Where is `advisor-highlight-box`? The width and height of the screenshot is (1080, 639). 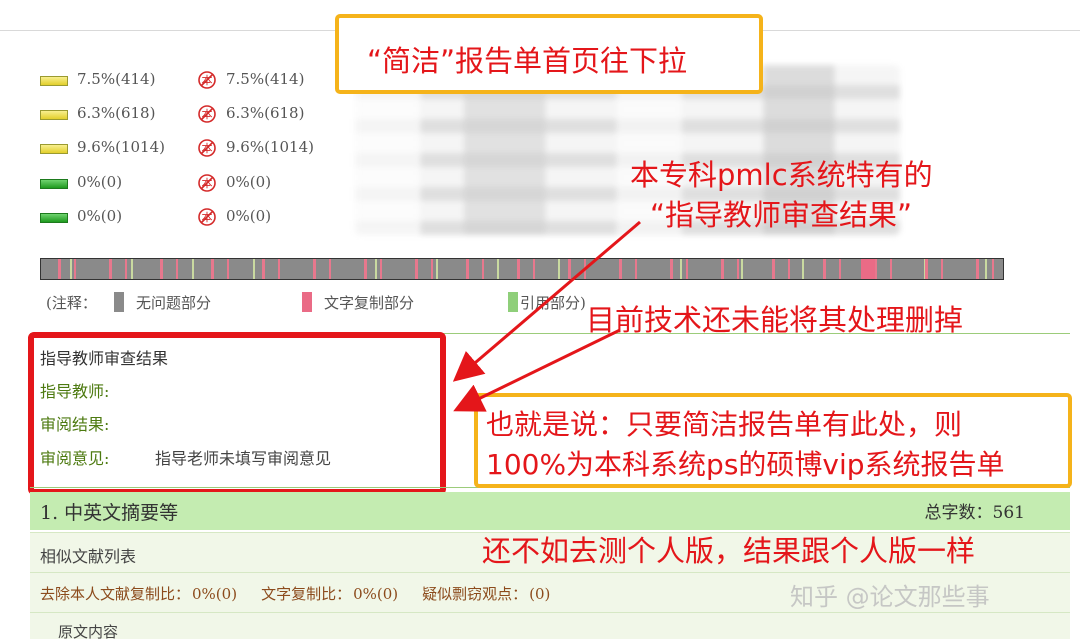 advisor-highlight-box is located at coordinates (237, 413).